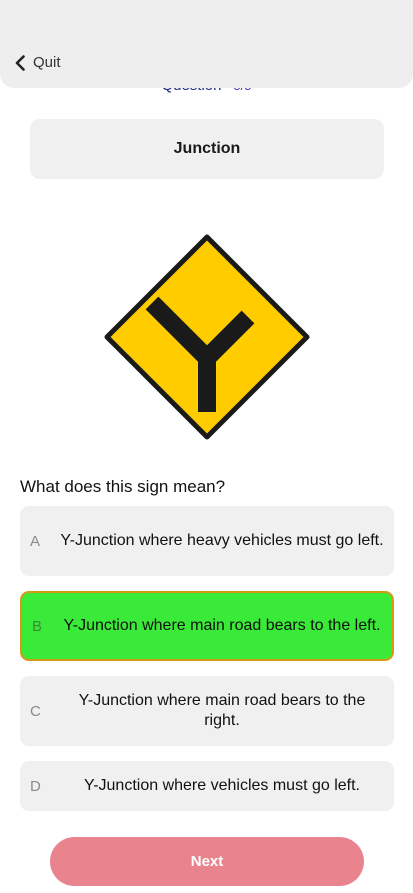 The width and height of the screenshot is (413, 893). Describe the element at coordinates (207, 337) in the screenshot. I see `y-junction-sign-icon` at that location.